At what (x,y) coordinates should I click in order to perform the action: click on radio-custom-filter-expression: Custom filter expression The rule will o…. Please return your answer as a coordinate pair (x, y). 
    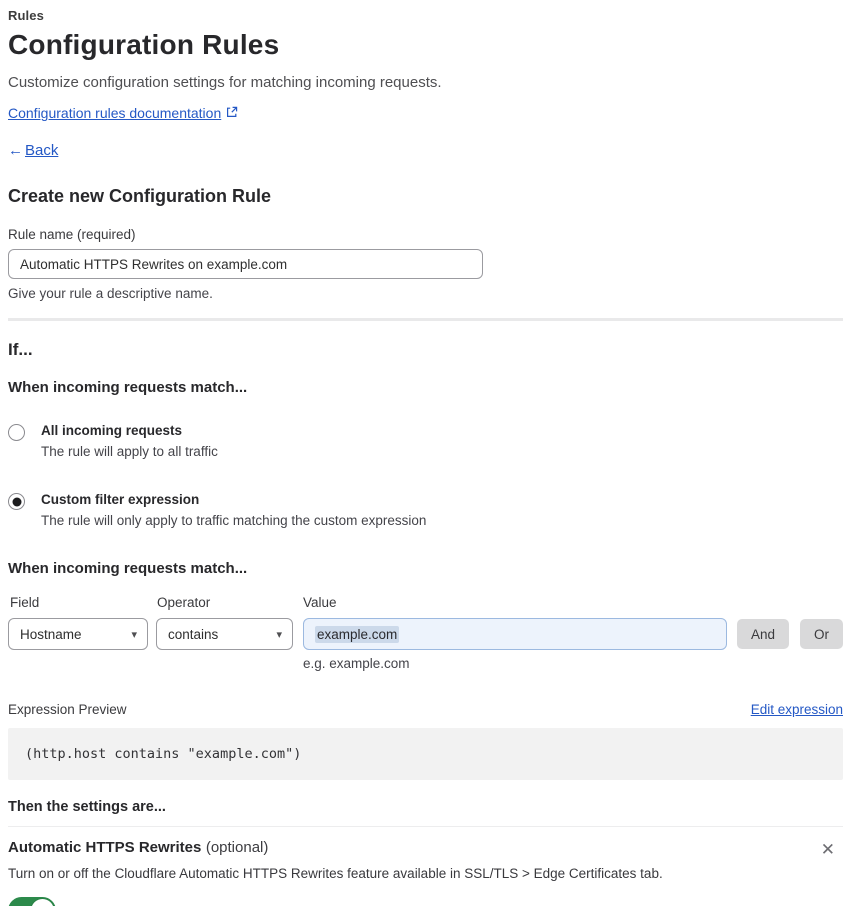
    Looking at the image, I should click on (425, 510).